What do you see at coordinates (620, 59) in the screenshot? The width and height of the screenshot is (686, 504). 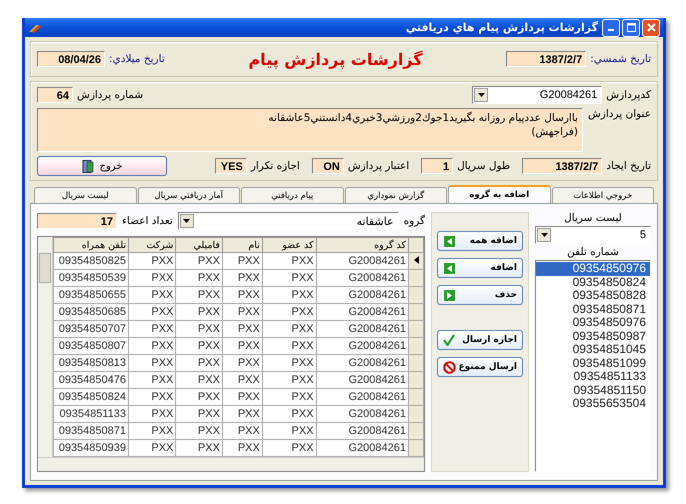 I see `solar-date-label: تاريخ شمسي:` at bounding box center [620, 59].